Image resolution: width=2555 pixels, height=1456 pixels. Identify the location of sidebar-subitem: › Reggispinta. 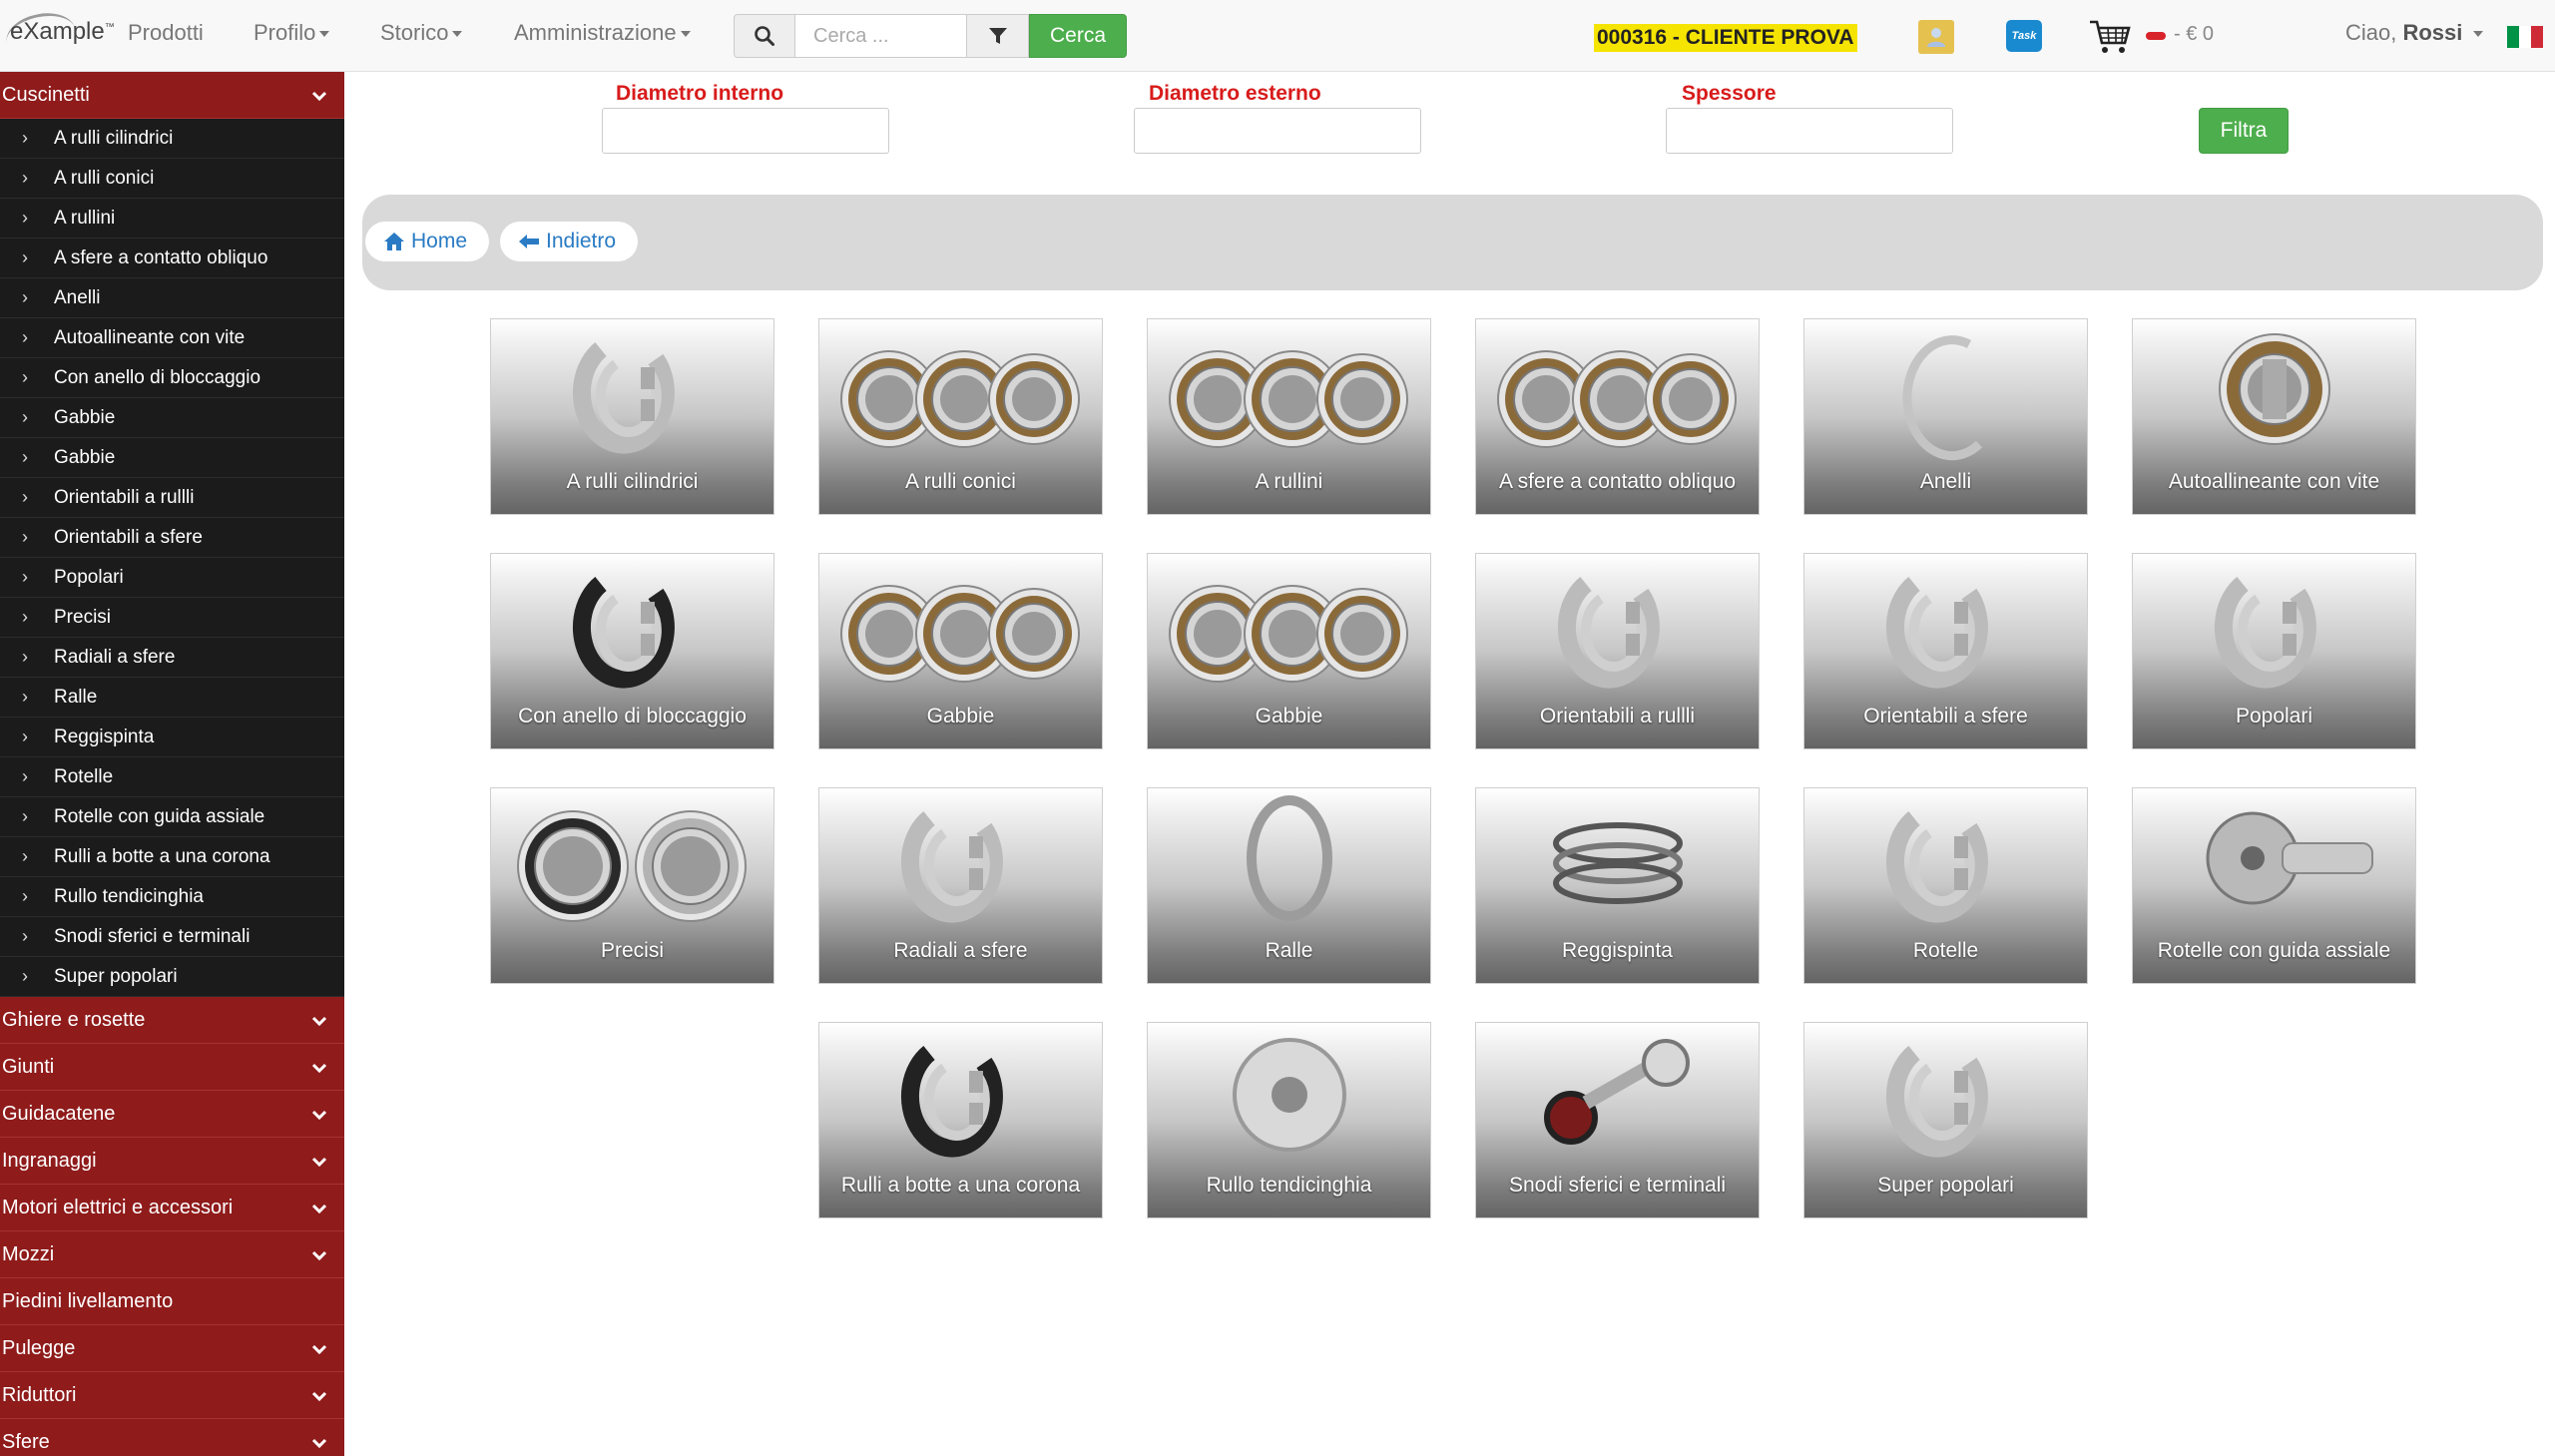
(172, 737).